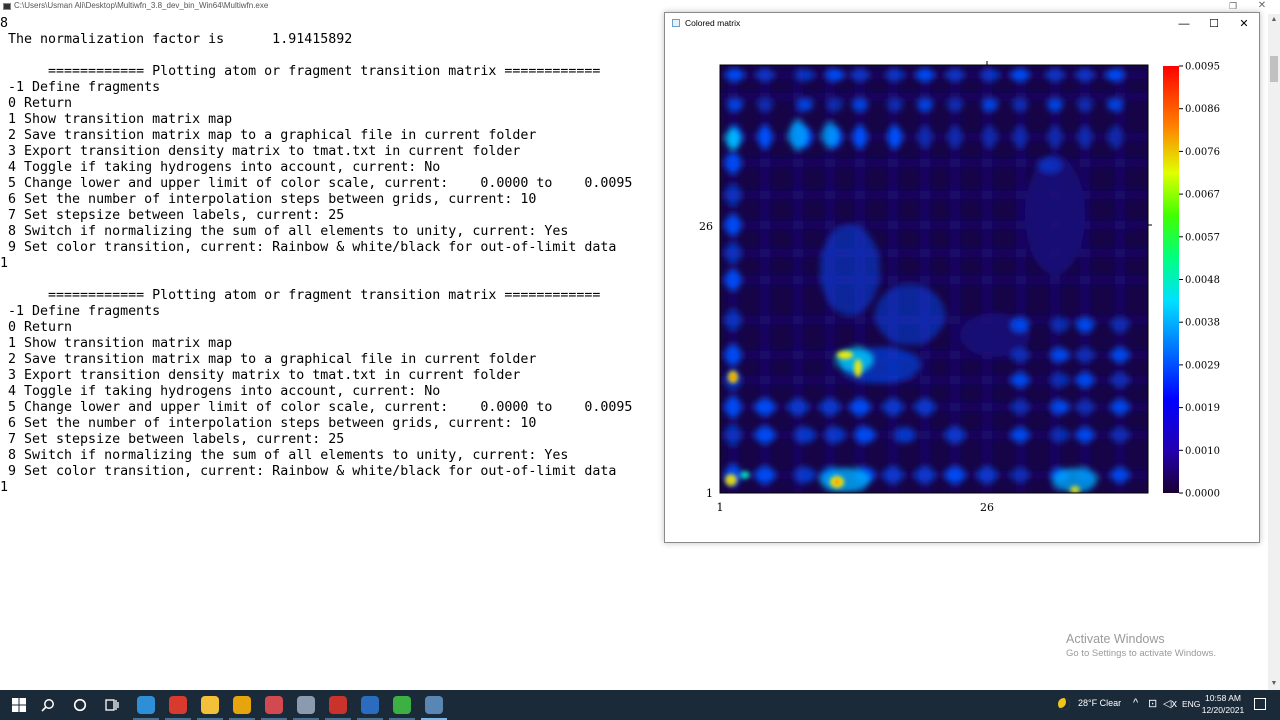  What do you see at coordinates (1099, 703) in the screenshot?
I see `weather-text: 28°F Clear` at bounding box center [1099, 703].